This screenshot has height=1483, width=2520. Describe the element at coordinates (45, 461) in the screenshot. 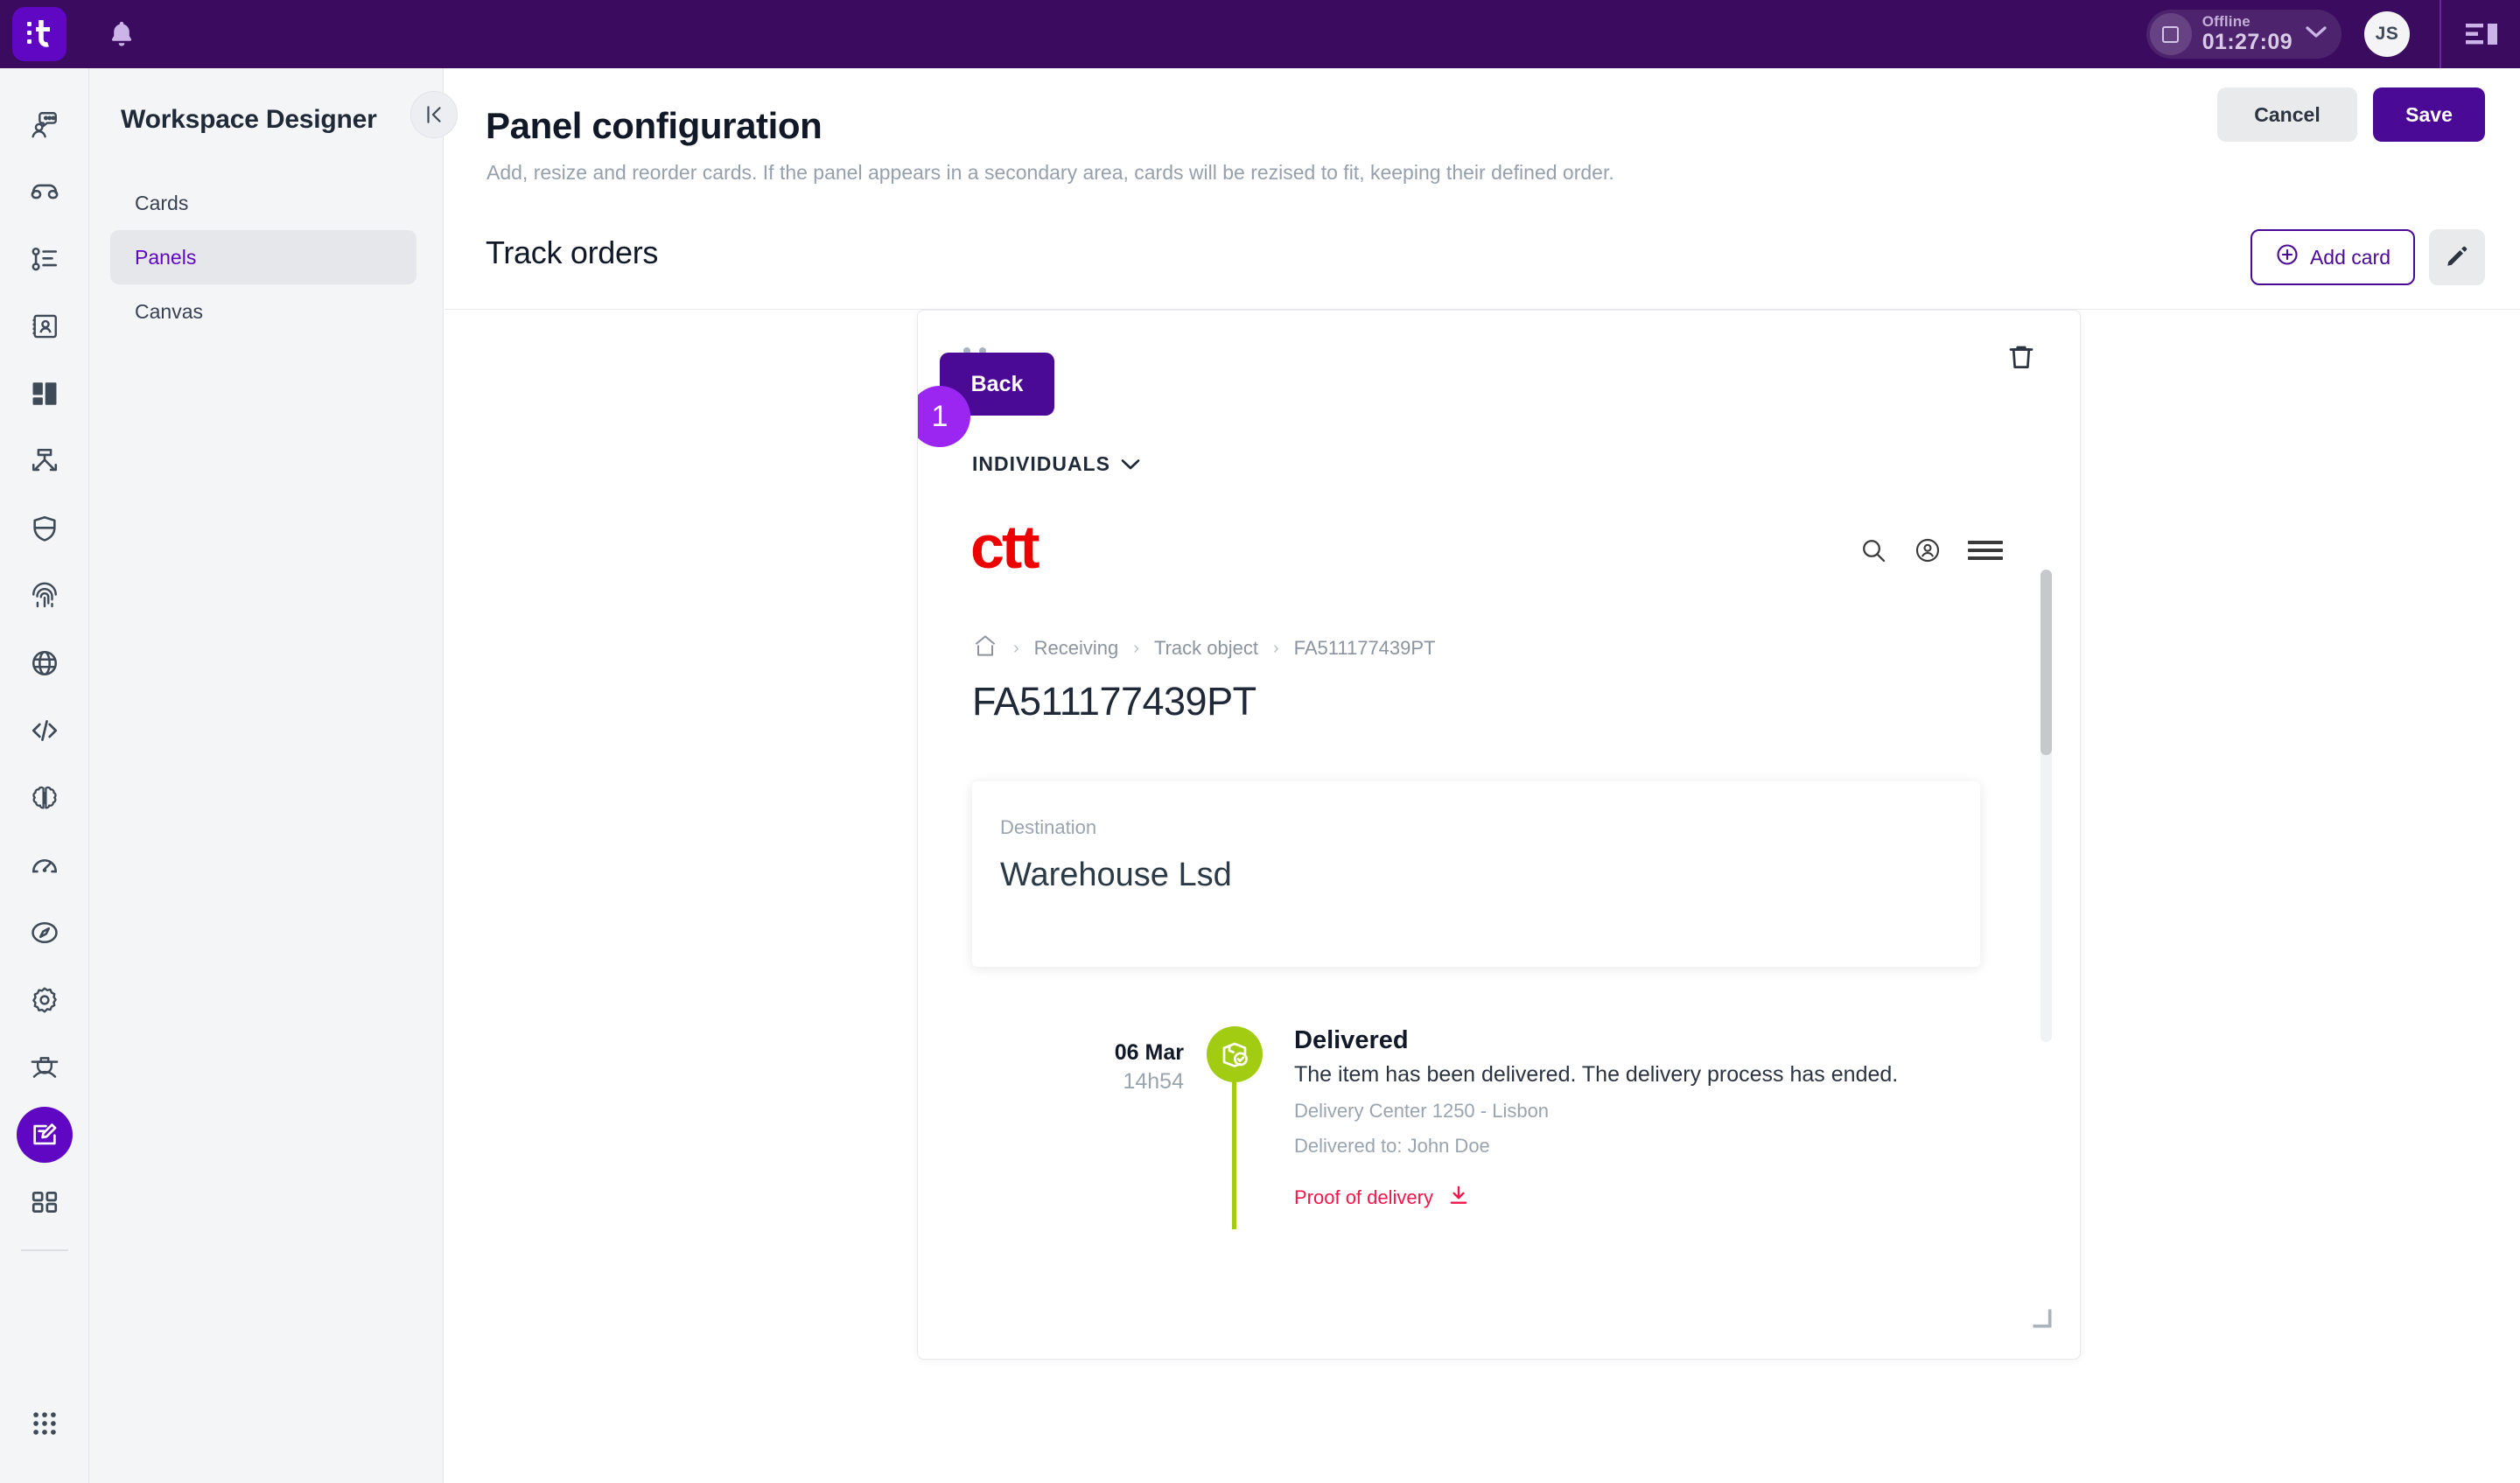

I see `routing-flow-icon` at that location.